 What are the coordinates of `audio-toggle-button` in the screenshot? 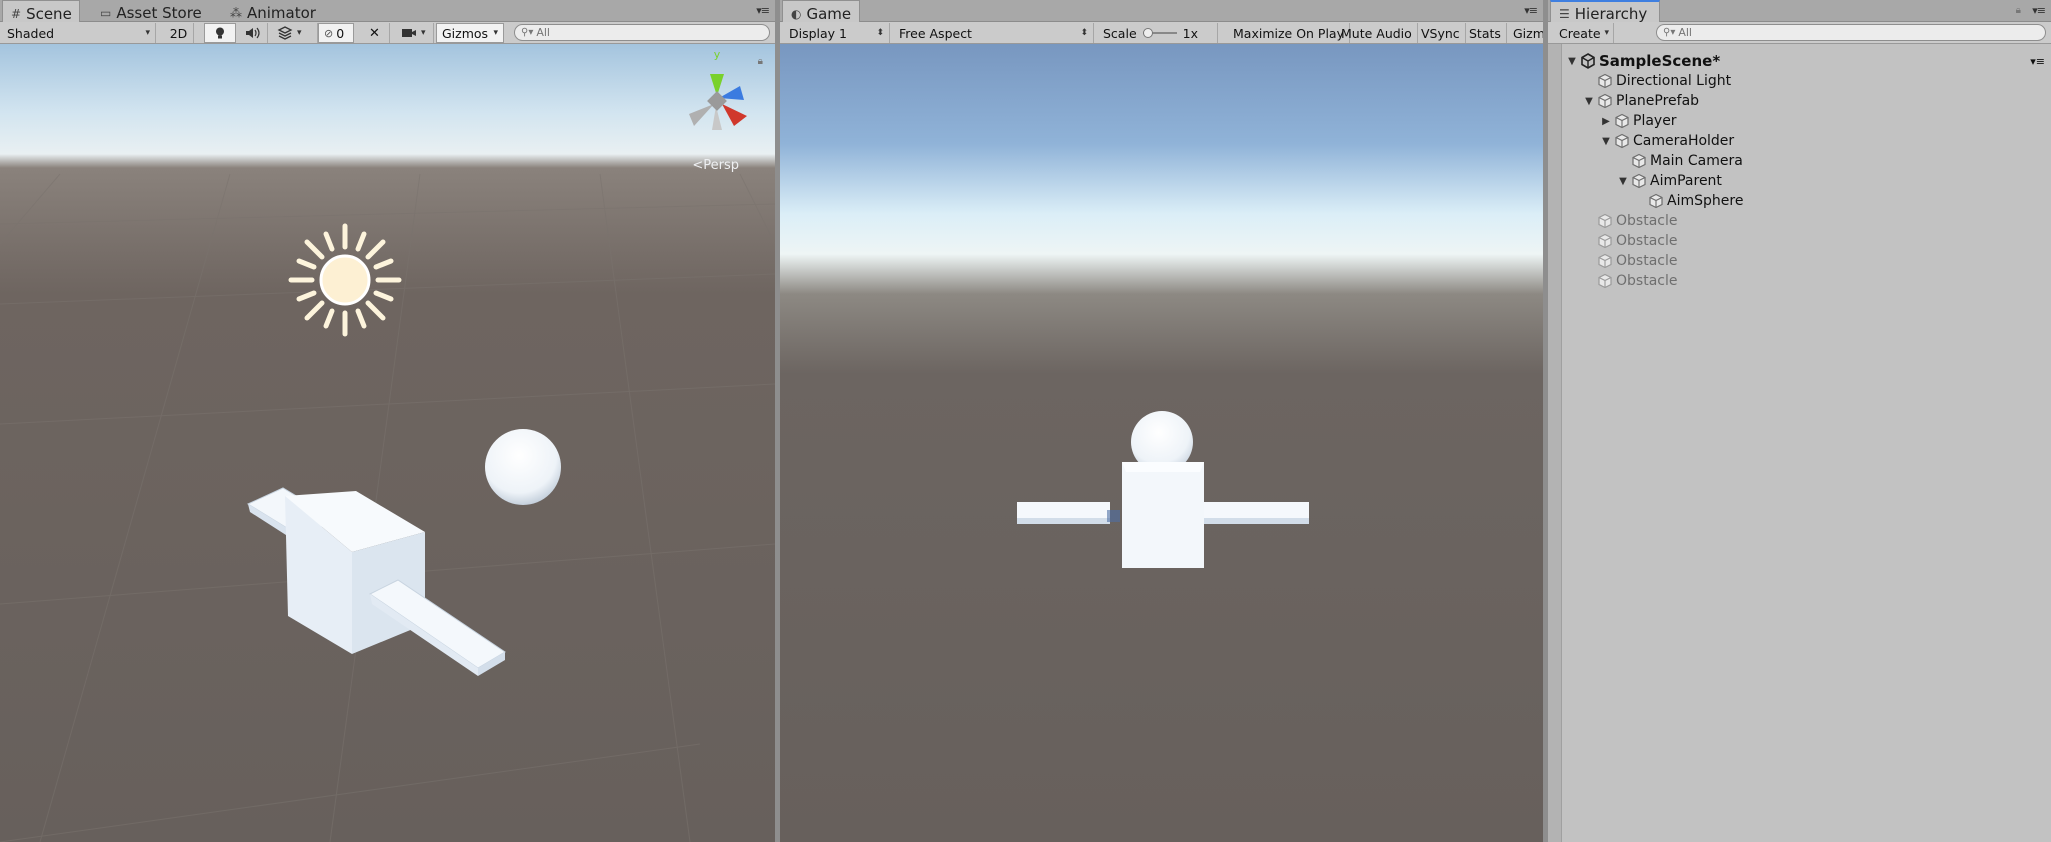 It's located at (253, 33).